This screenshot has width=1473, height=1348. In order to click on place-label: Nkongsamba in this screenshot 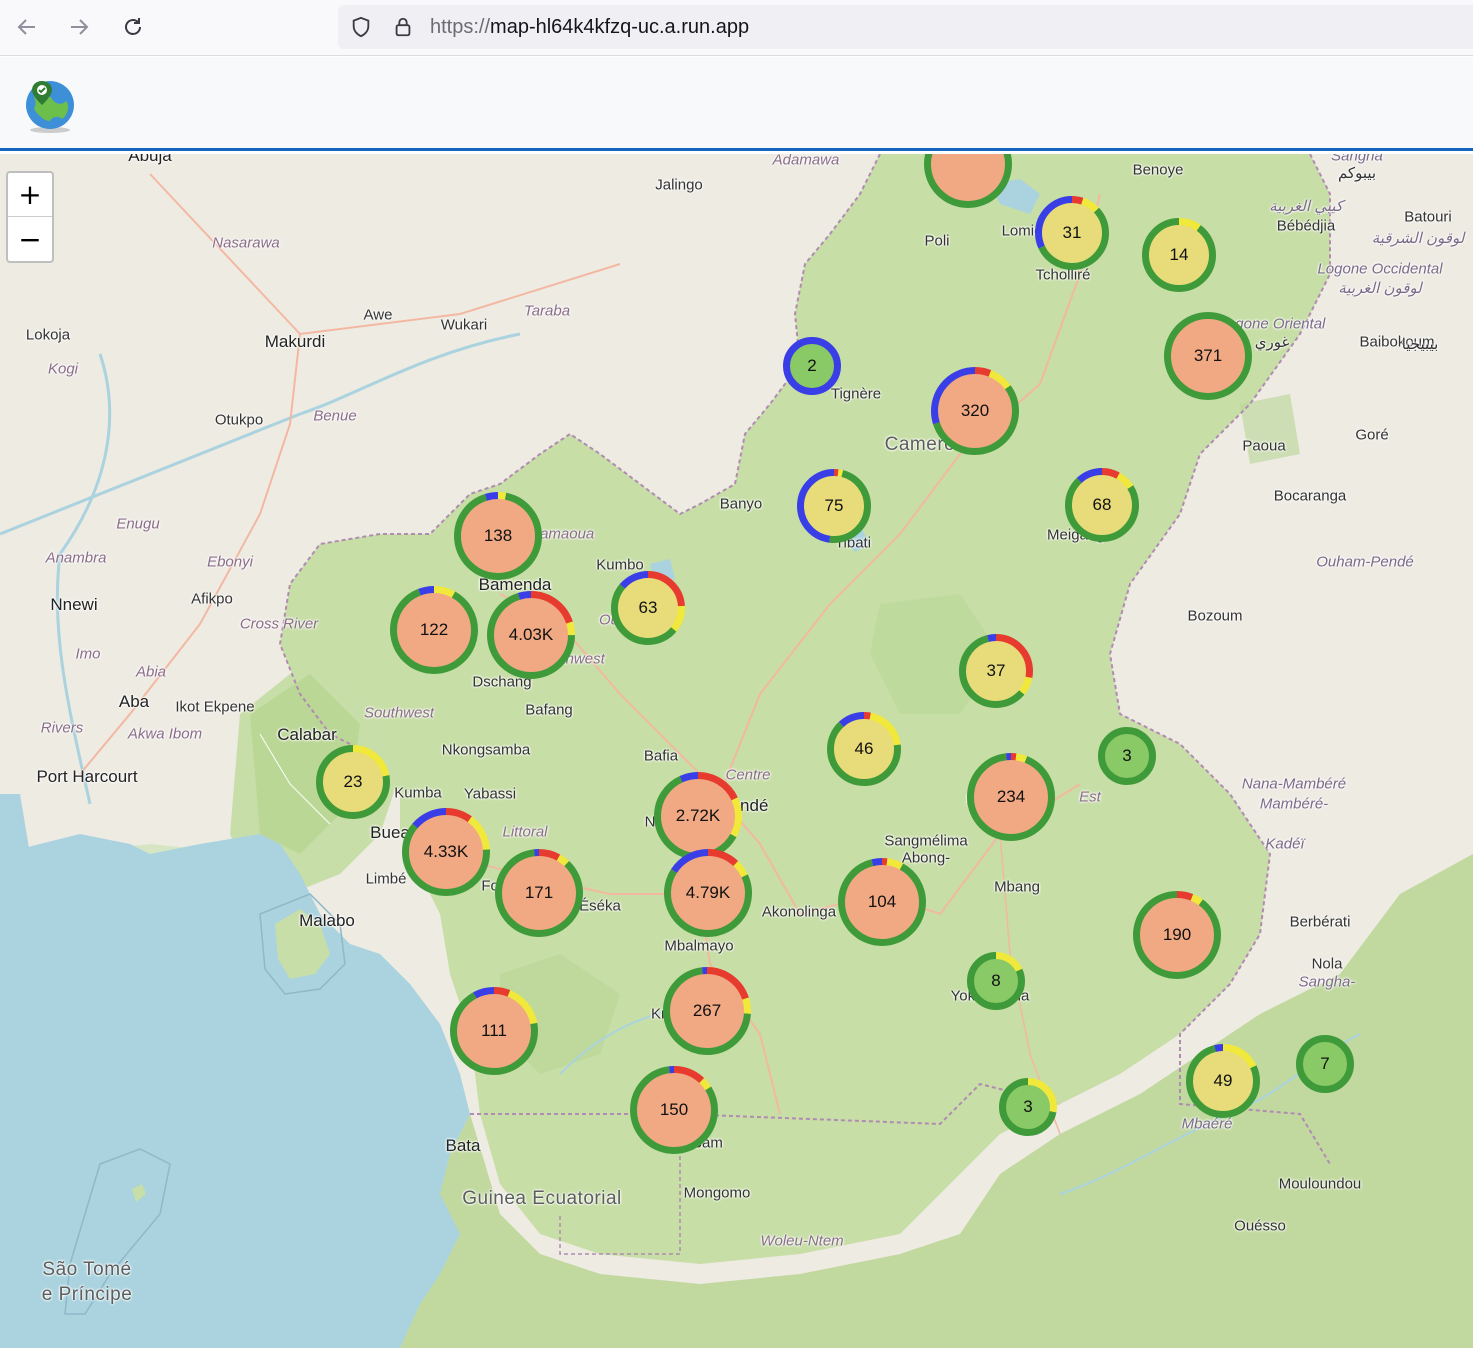, I will do `click(486, 750)`.